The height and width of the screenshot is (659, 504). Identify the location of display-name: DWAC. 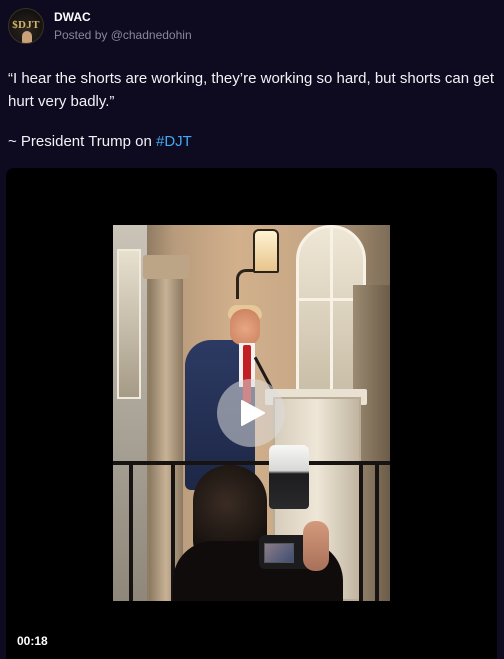
(123, 17).